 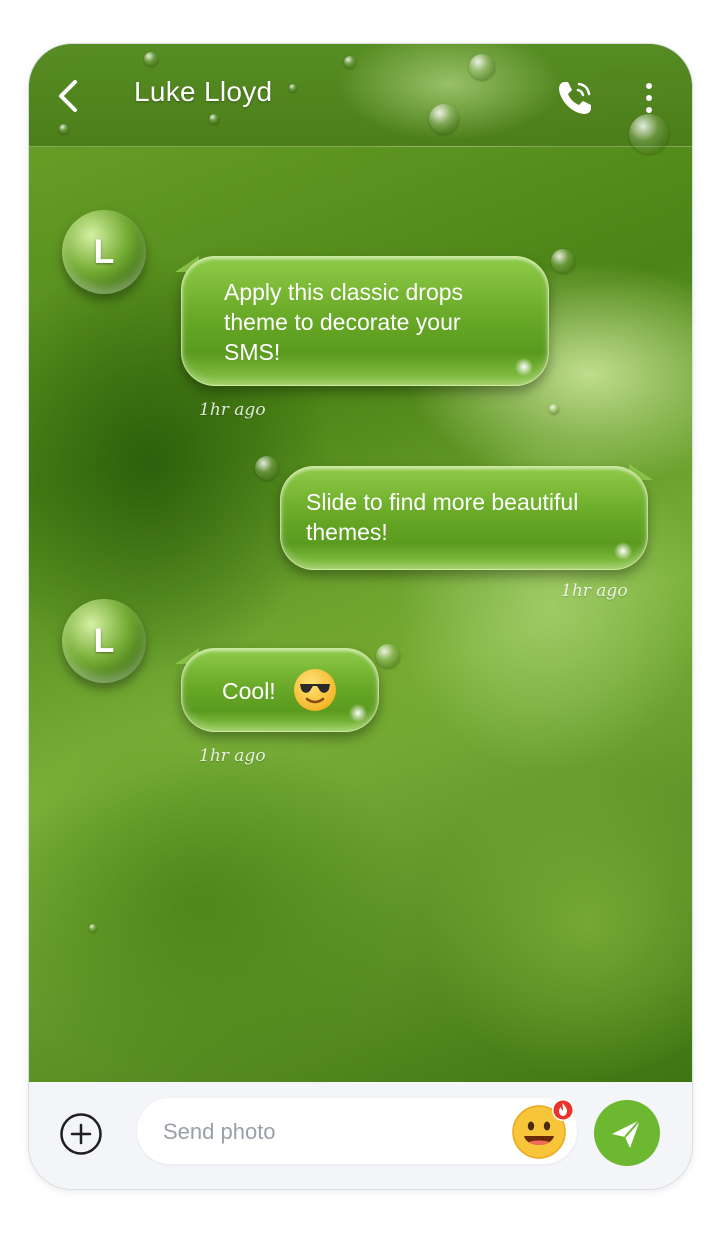 I want to click on chevron-left-icon, so click(x=68, y=96).